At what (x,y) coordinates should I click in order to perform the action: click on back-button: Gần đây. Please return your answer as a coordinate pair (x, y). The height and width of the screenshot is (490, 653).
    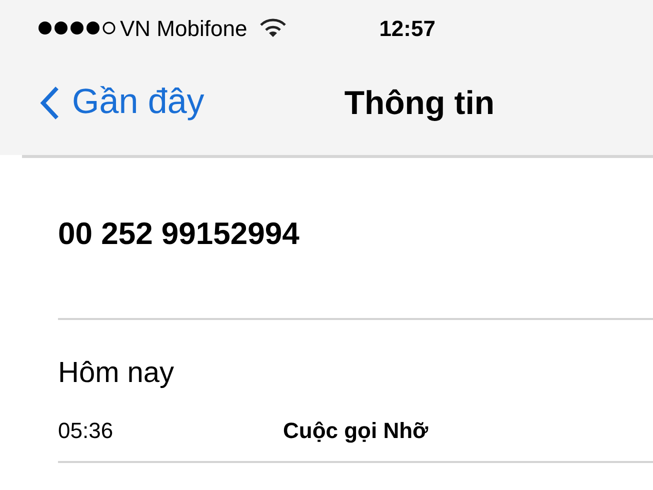
    Looking at the image, I should click on (122, 102).